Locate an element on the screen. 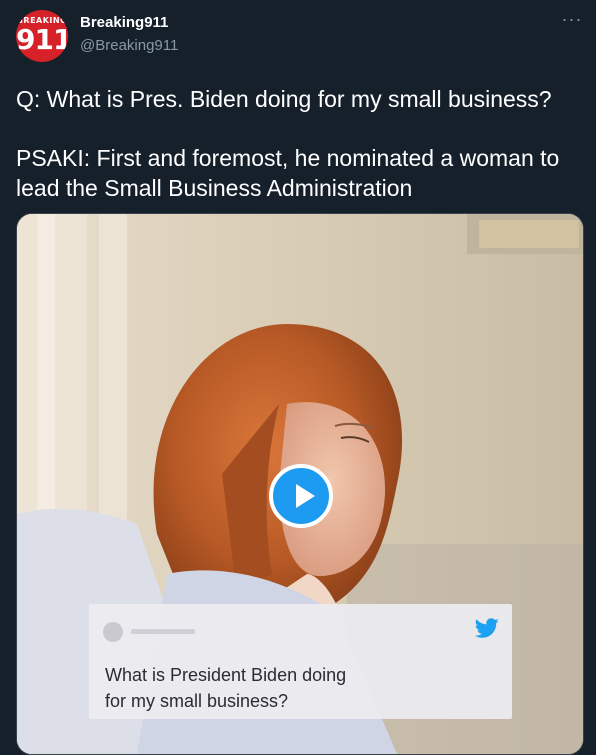 Image resolution: width=596 pixels, height=755 pixels. user-handle: @Breaking911 is located at coordinates (129, 45).